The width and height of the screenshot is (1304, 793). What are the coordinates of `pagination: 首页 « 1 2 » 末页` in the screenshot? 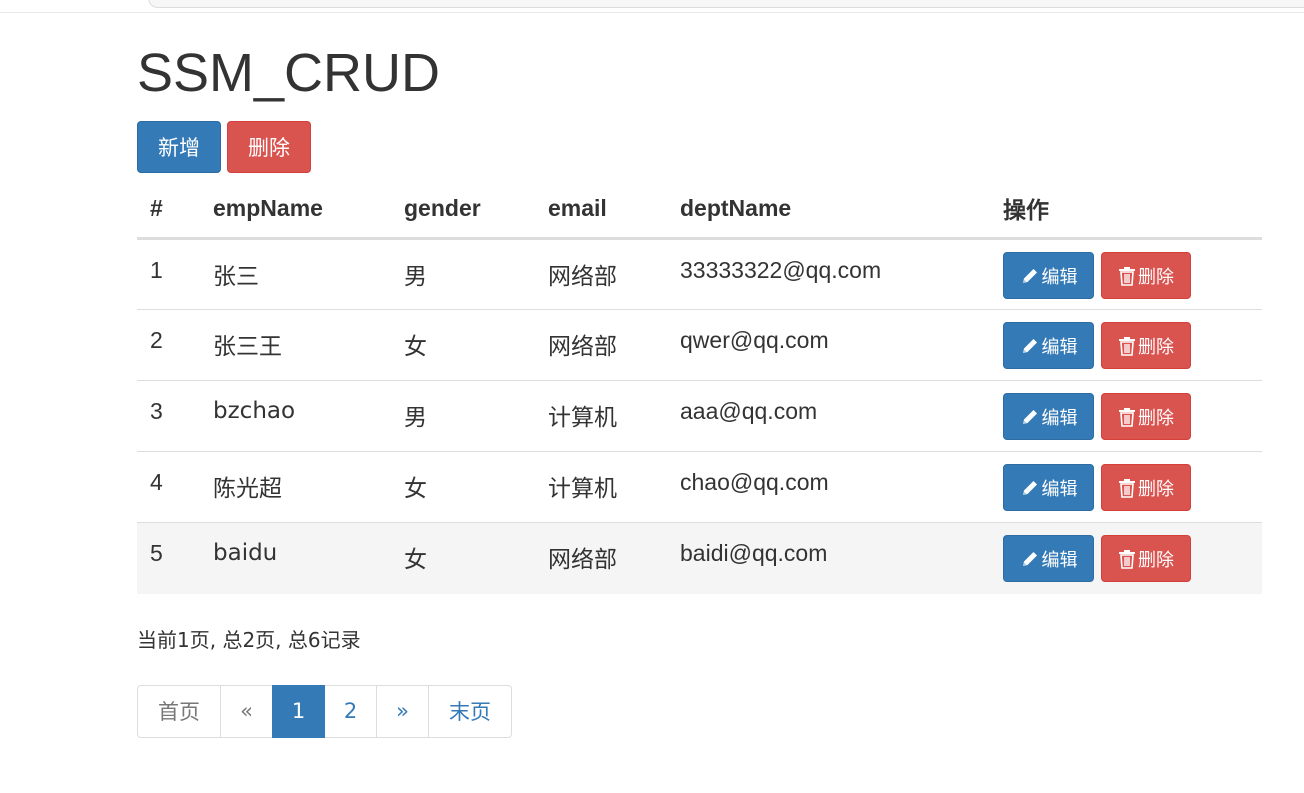 It's located at (699, 711).